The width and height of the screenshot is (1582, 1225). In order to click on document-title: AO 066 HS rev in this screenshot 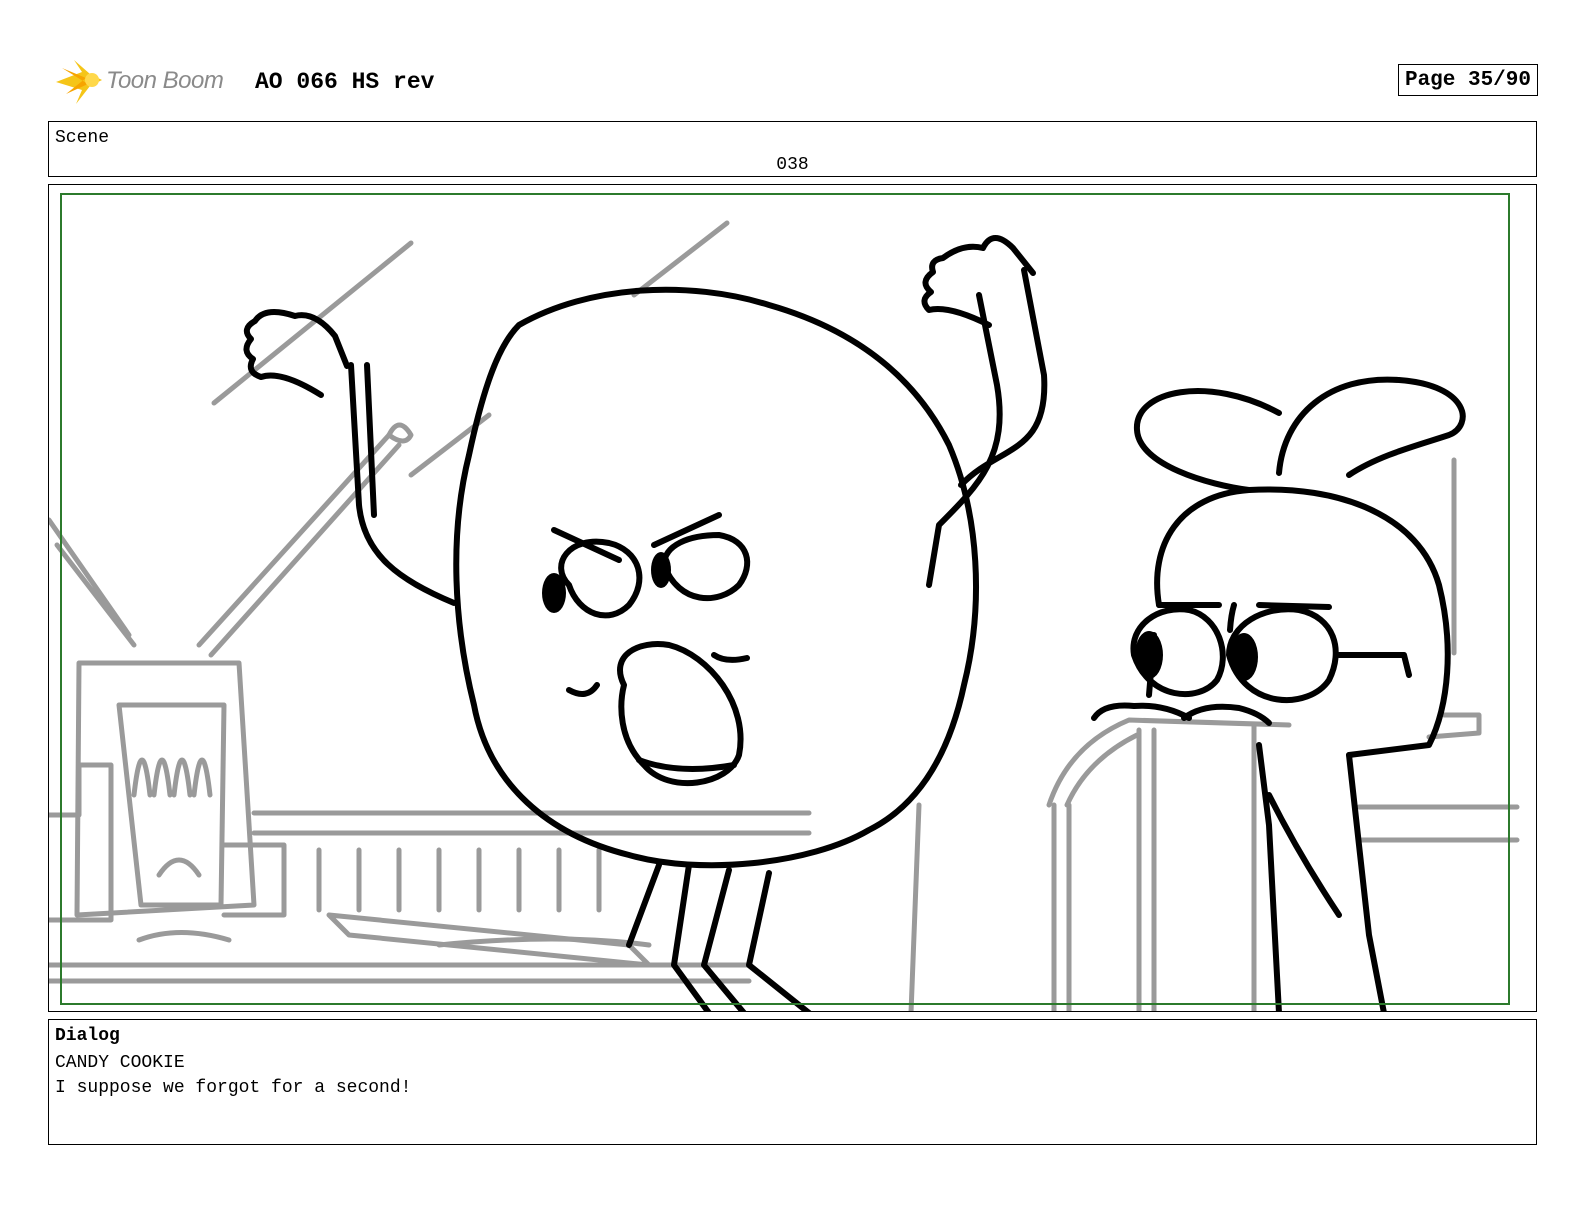, I will do `click(345, 82)`.